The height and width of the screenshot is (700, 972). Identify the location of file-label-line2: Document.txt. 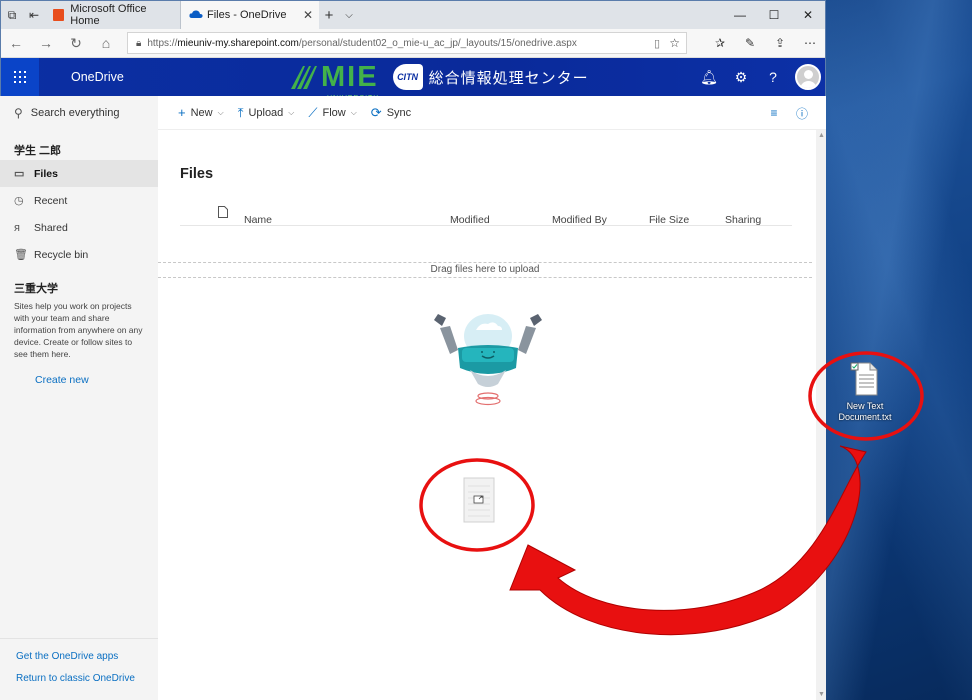
(865, 417).